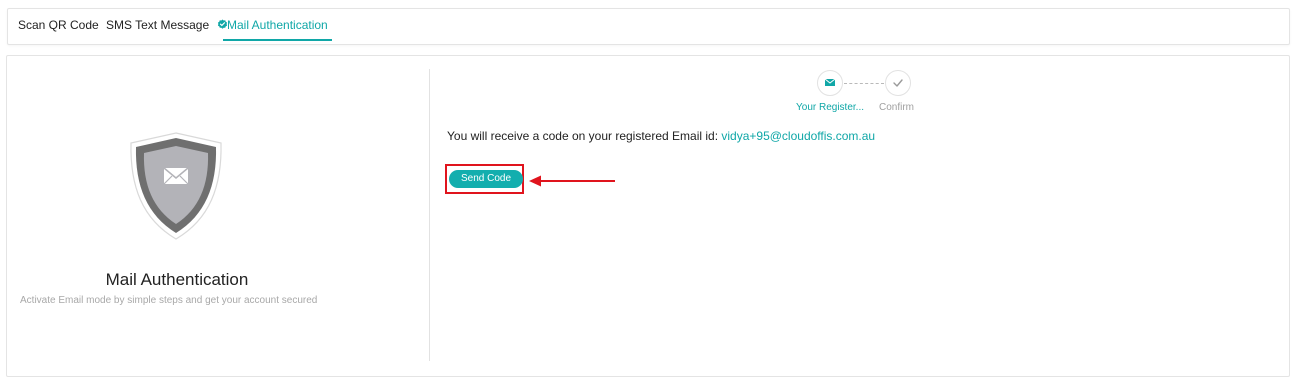 This screenshot has width=1297, height=378. I want to click on mail-icon, so click(830, 82).